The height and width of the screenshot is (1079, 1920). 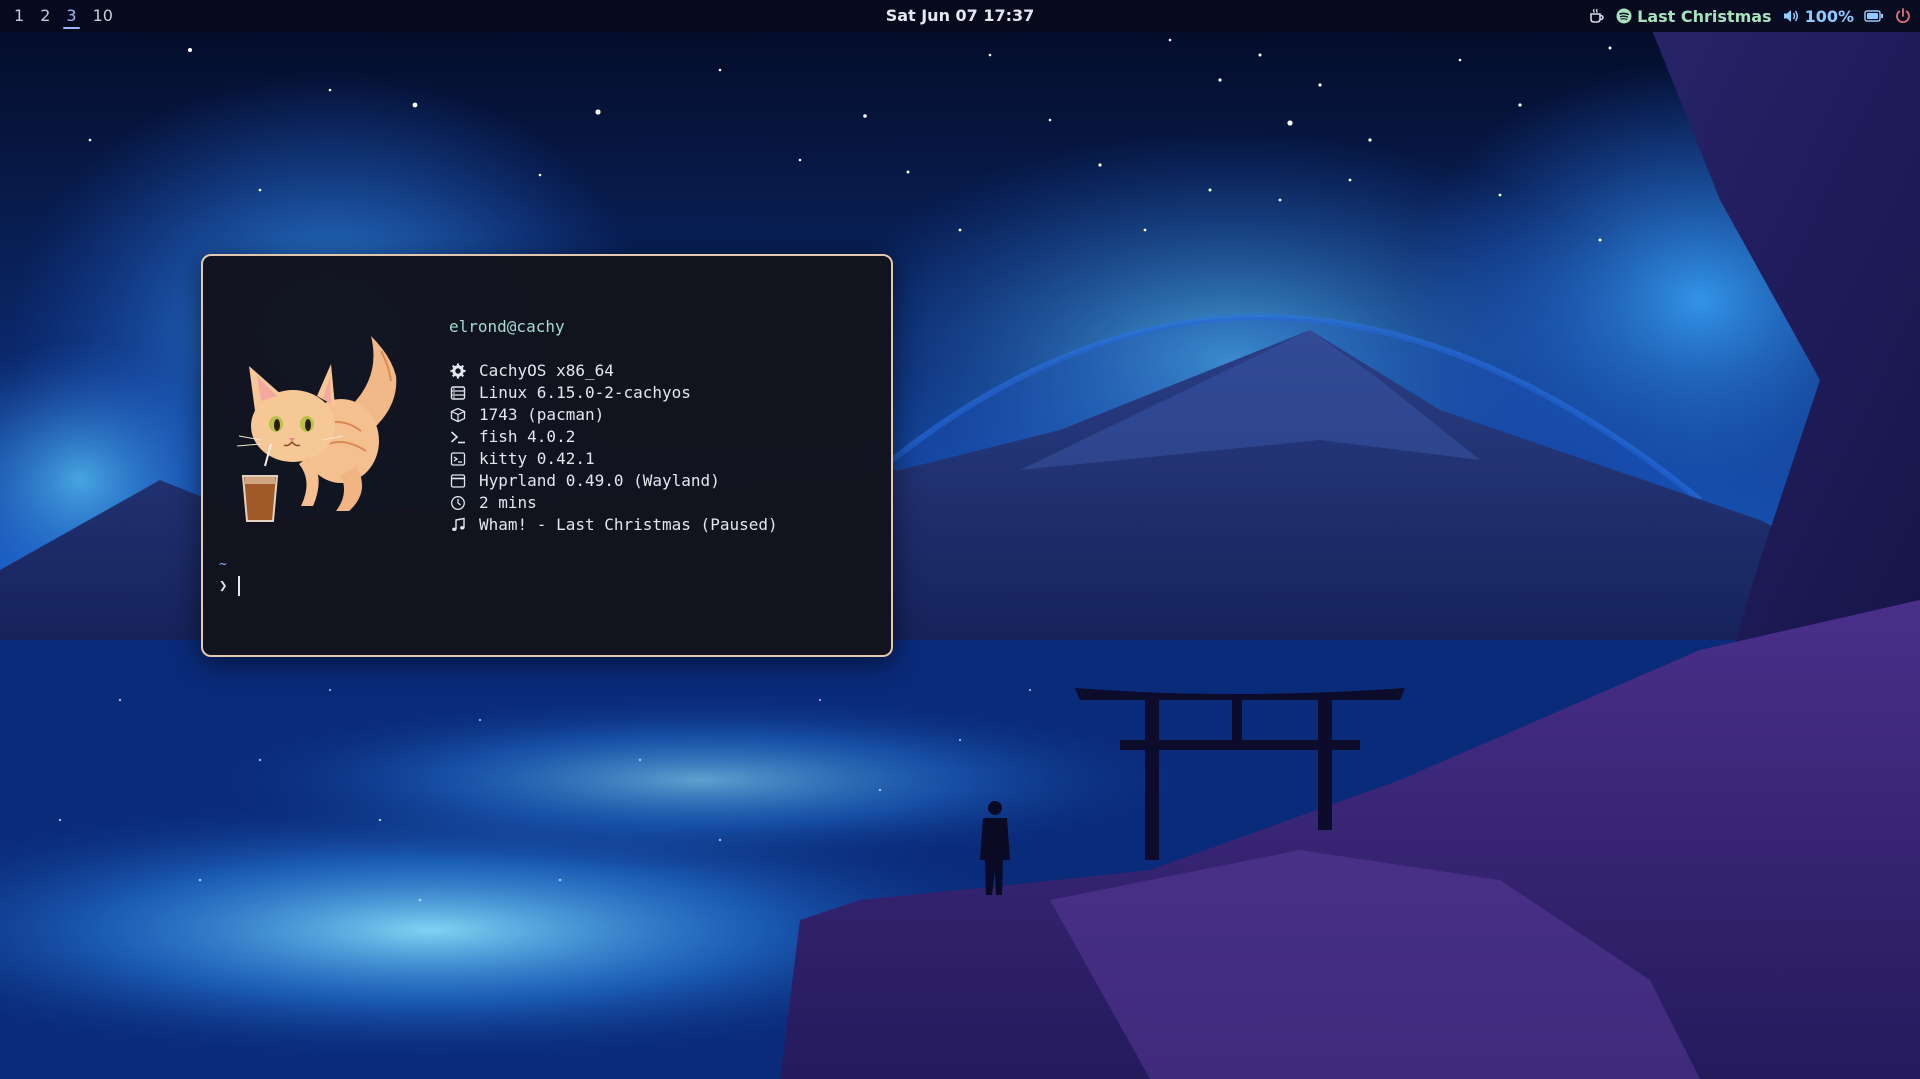 I want to click on info-value: kitty 0.42.1, so click(x=537, y=458).